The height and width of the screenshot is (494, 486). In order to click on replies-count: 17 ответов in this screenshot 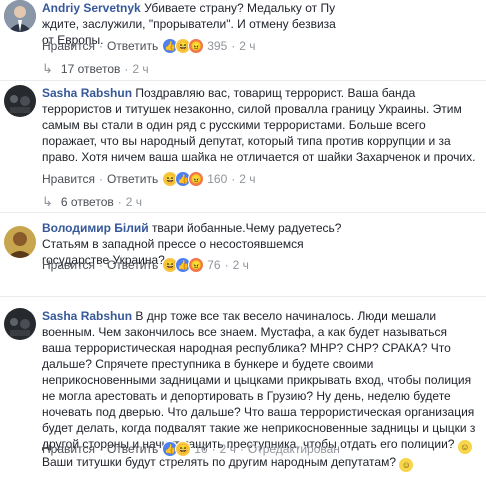, I will do `click(91, 69)`.